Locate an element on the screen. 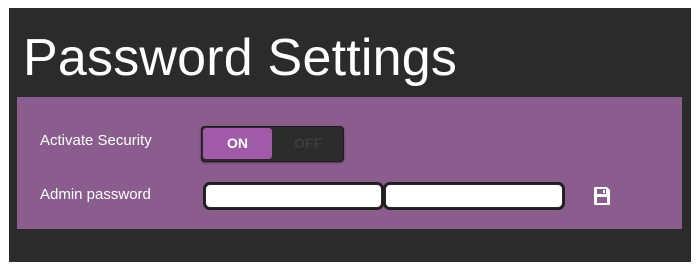 The height and width of the screenshot is (267, 697). save-password-button is located at coordinates (602, 196).